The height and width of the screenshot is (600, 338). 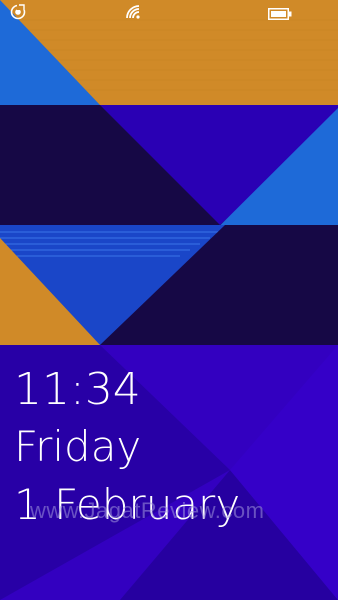 What do you see at coordinates (280, 14) in the screenshot?
I see `battery-icon` at bounding box center [280, 14].